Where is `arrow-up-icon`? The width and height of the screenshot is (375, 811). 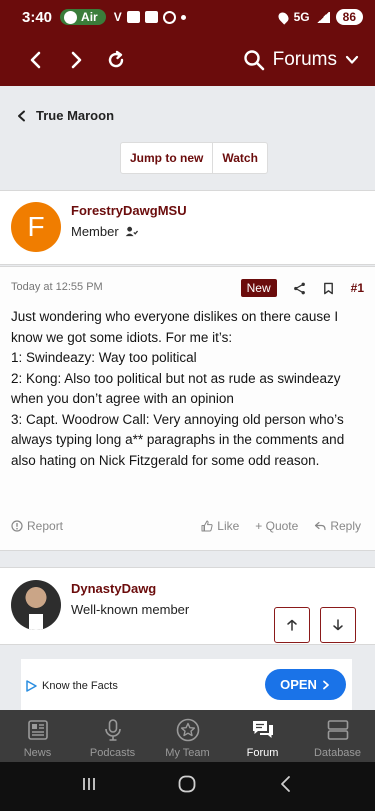
arrow-up-icon is located at coordinates (292, 625).